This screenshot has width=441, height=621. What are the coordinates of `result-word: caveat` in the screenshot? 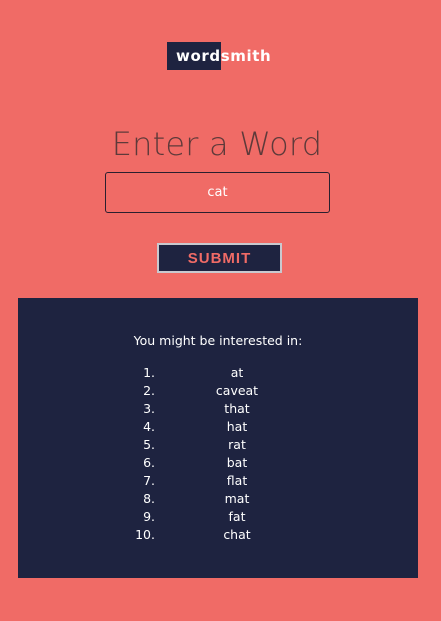 It's located at (237, 390).